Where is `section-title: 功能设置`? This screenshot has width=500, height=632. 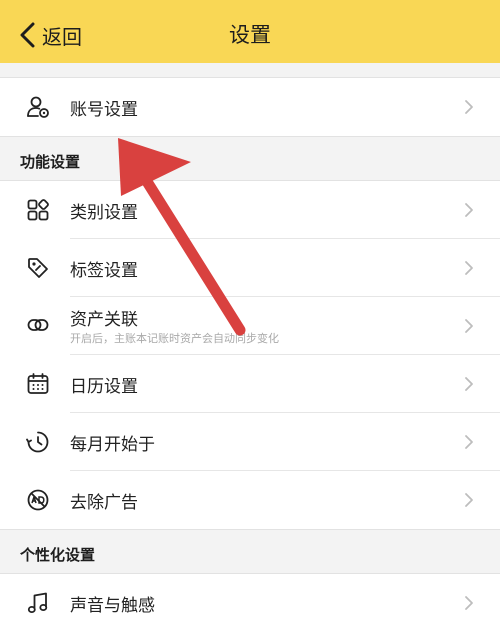
section-title: 功能设置 is located at coordinates (50, 162).